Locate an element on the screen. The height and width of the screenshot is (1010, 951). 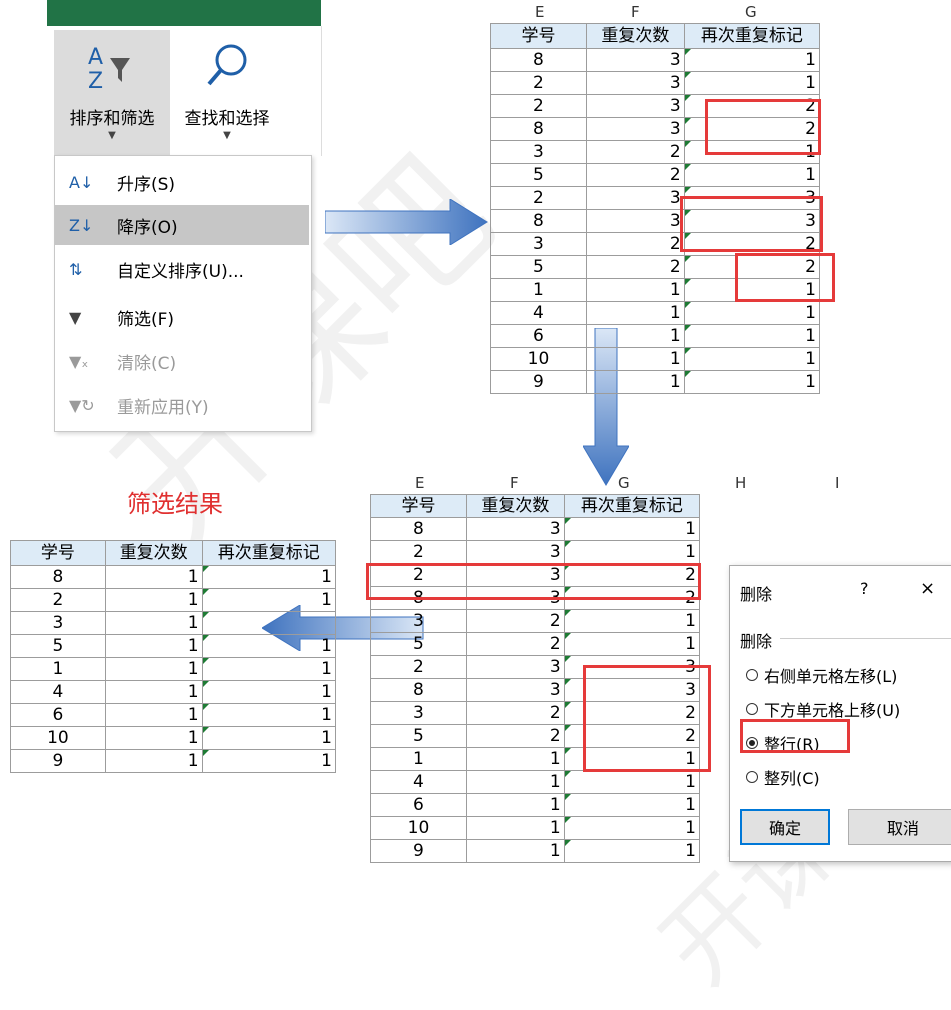
cancel-button: 取消 is located at coordinates (899, 827).